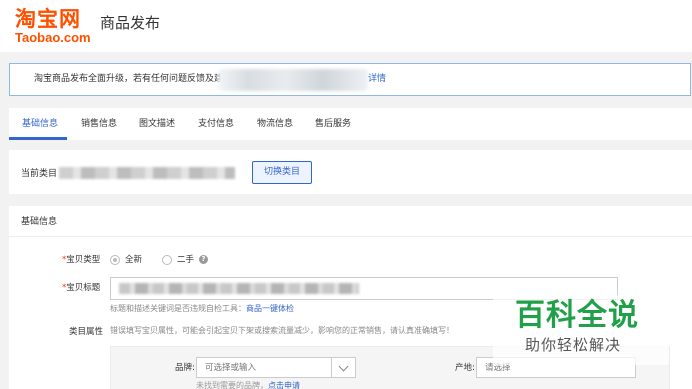 This screenshot has height=389, width=692. I want to click on apply-brand-link: 点击申请, so click(284, 385).